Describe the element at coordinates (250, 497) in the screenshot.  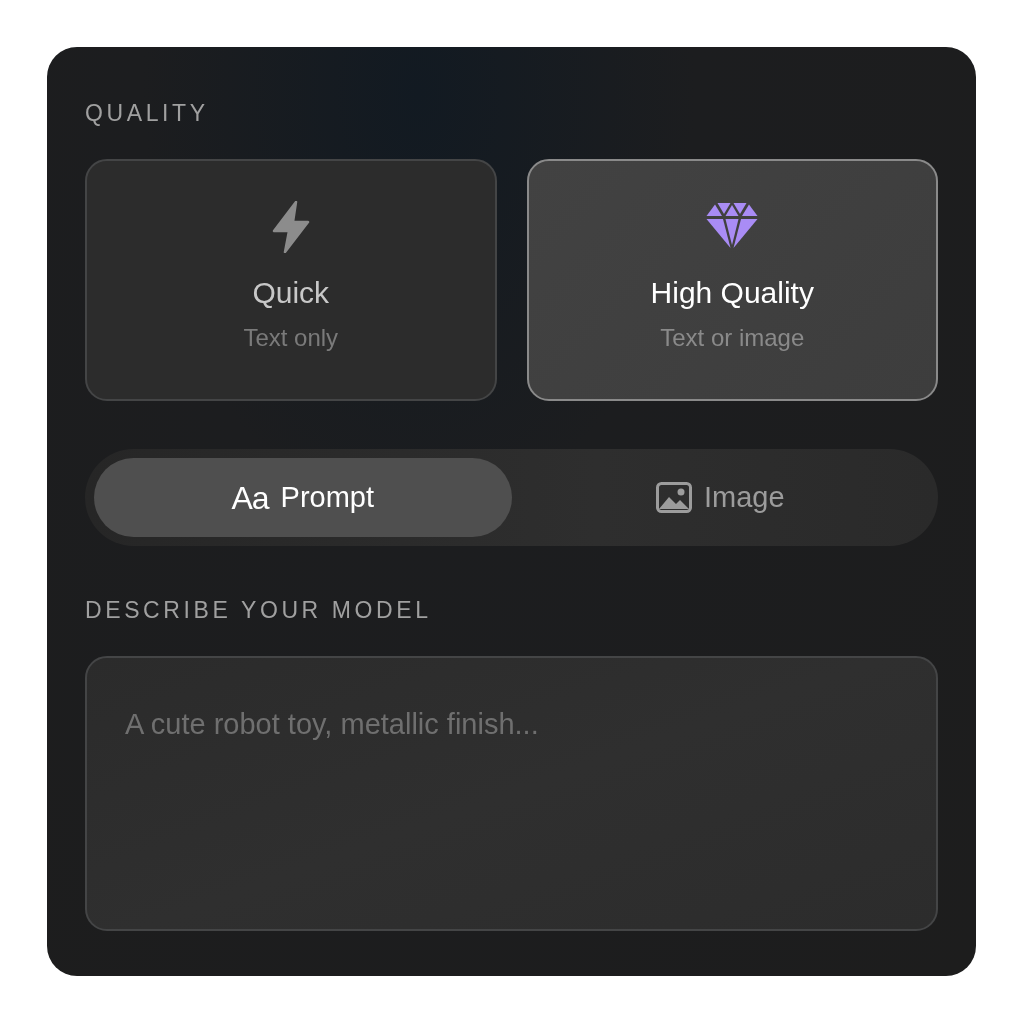
I see `text-format-icon: Aa` at that location.